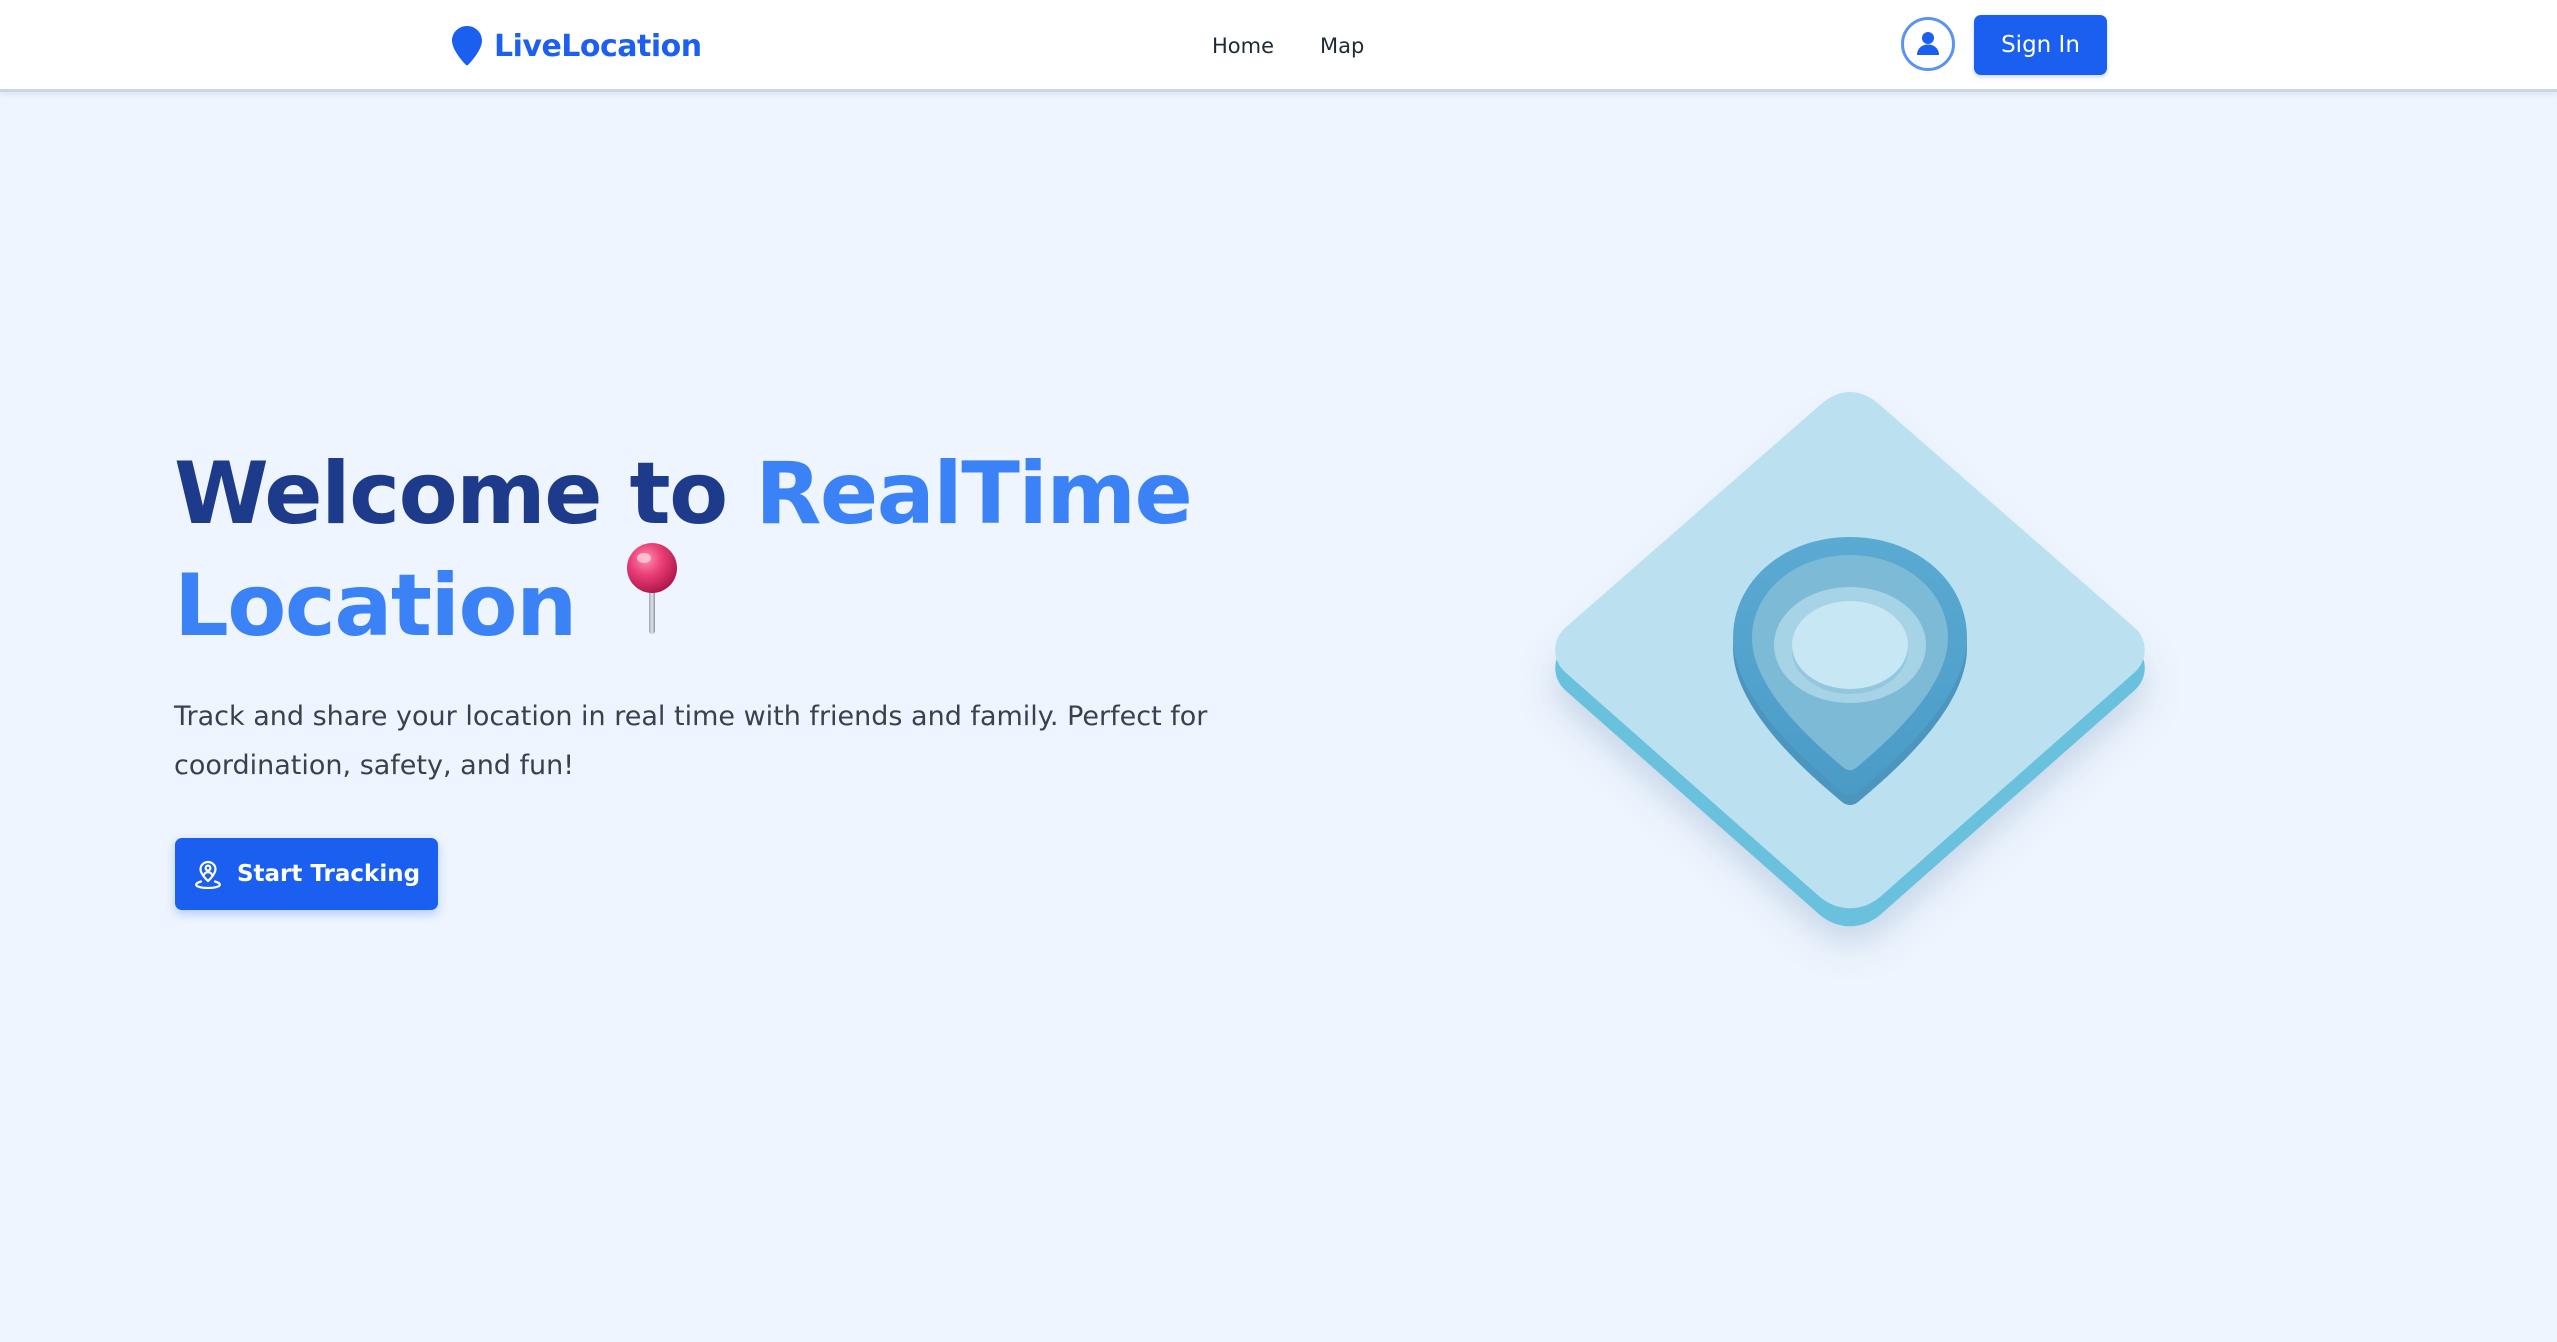 This screenshot has width=2557, height=1342. Describe the element at coordinates (208, 874) in the screenshot. I see `user-location-icon` at that location.